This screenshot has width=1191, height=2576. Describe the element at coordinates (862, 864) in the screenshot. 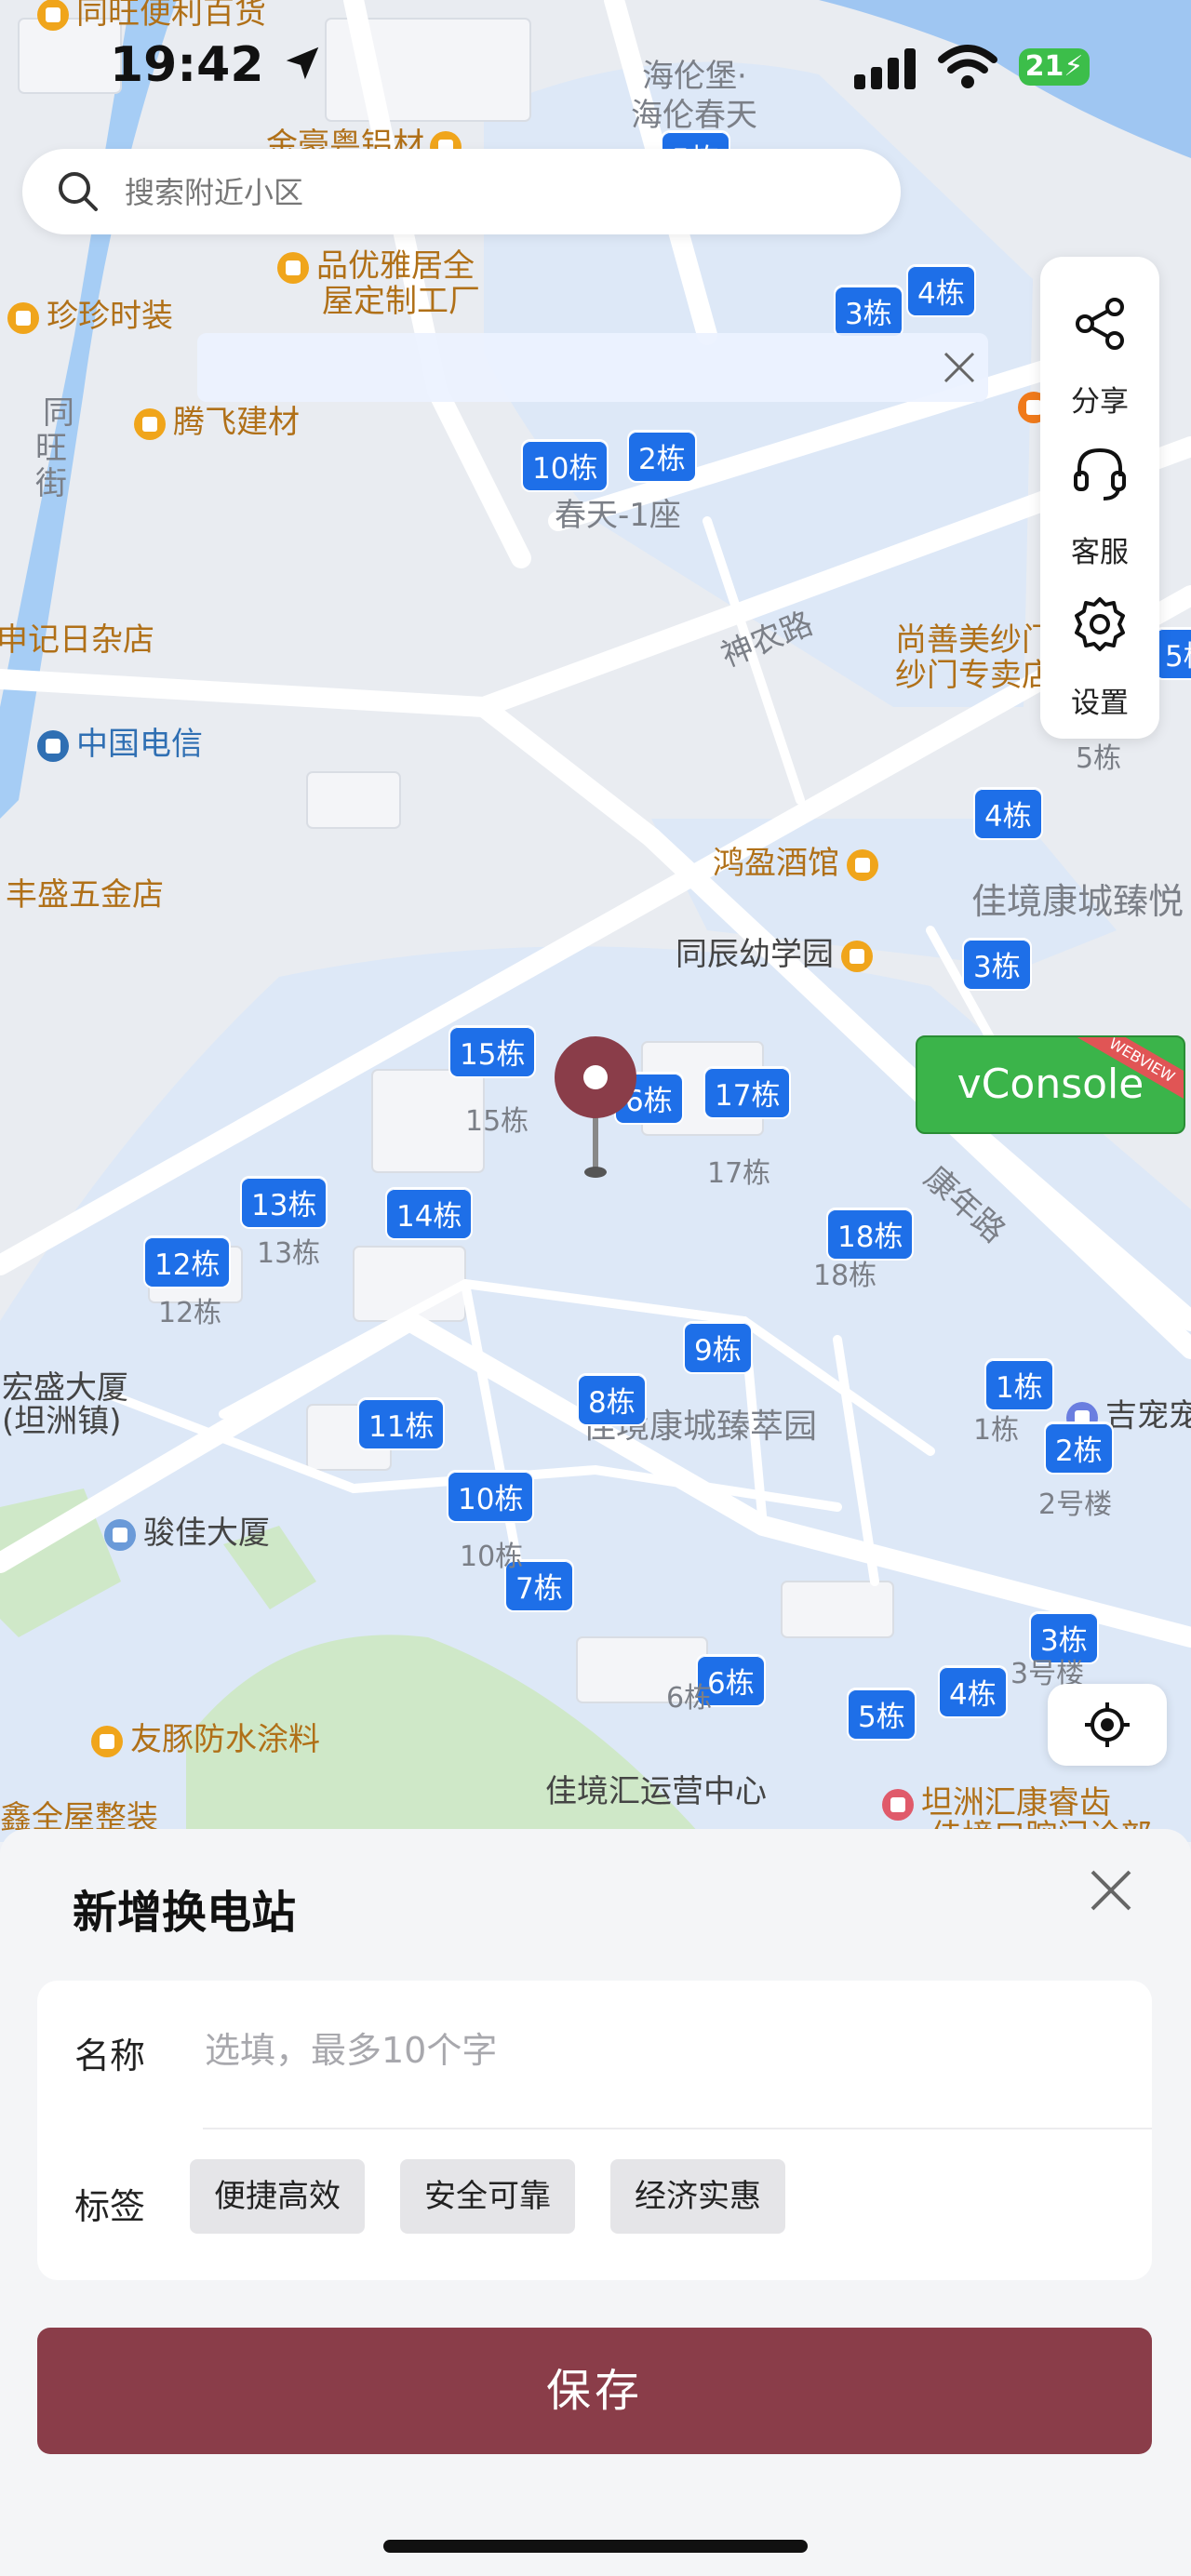

I see `bar-icon` at that location.